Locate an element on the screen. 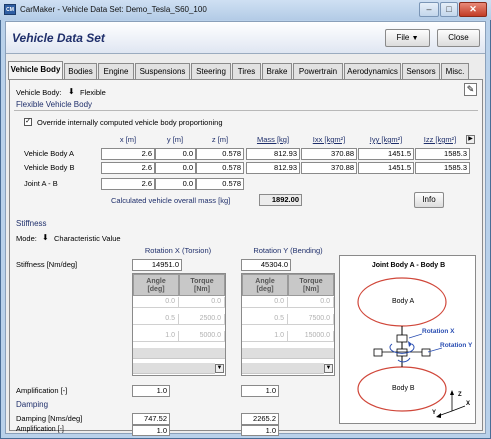 The width and height of the screenshot is (491, 439). tab-engine: Engine is located at coordinates (116, 71).